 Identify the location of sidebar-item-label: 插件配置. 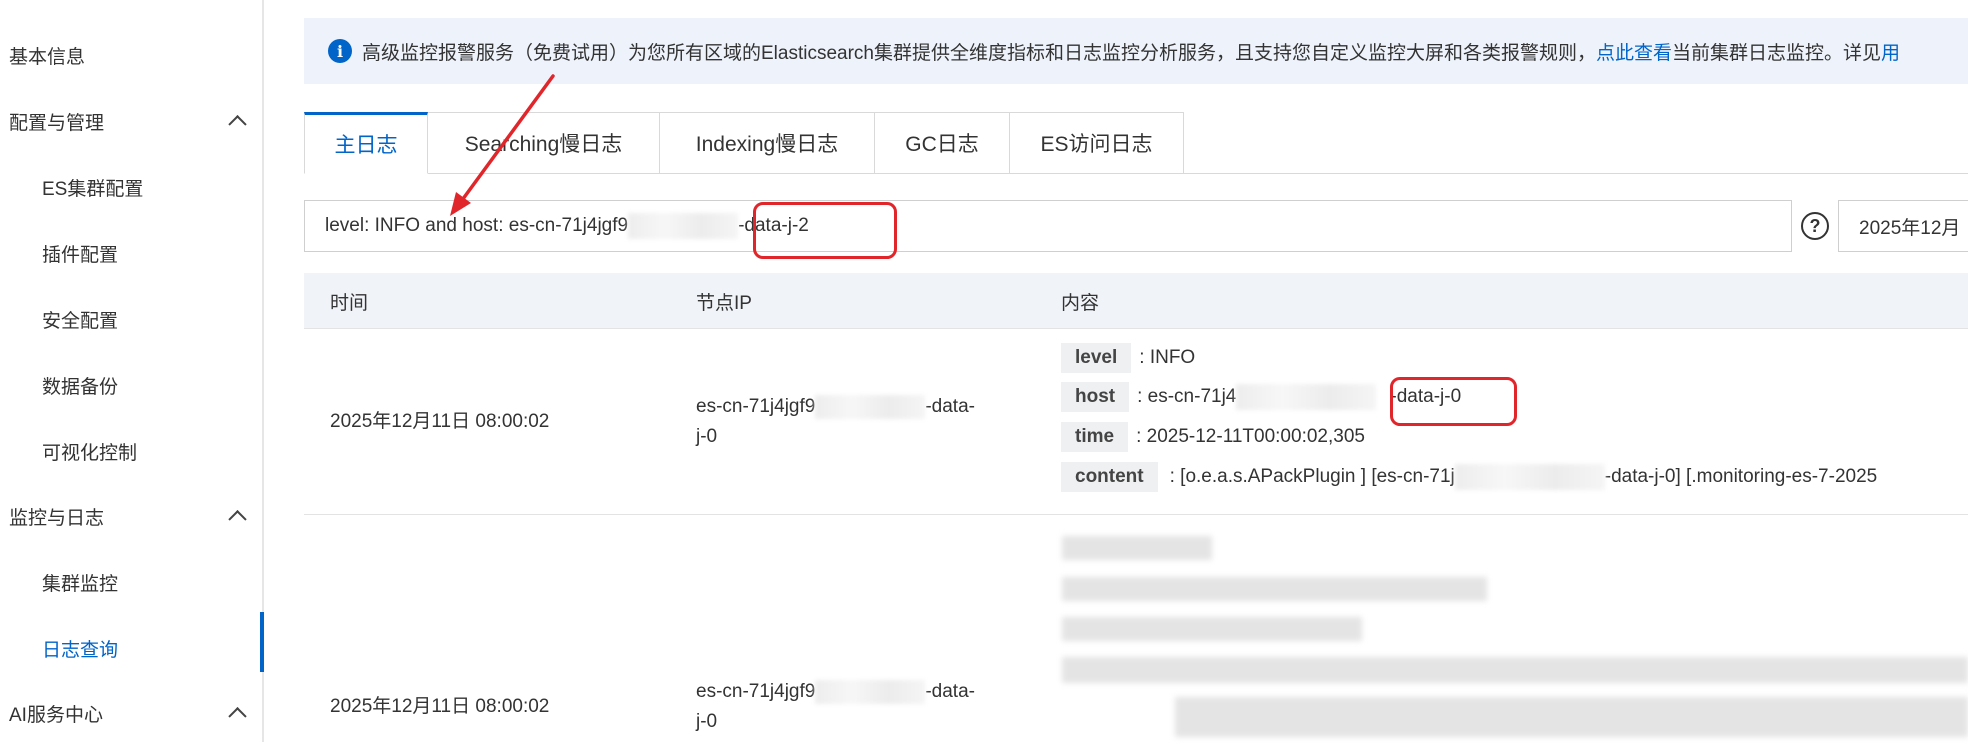
(80, 255).